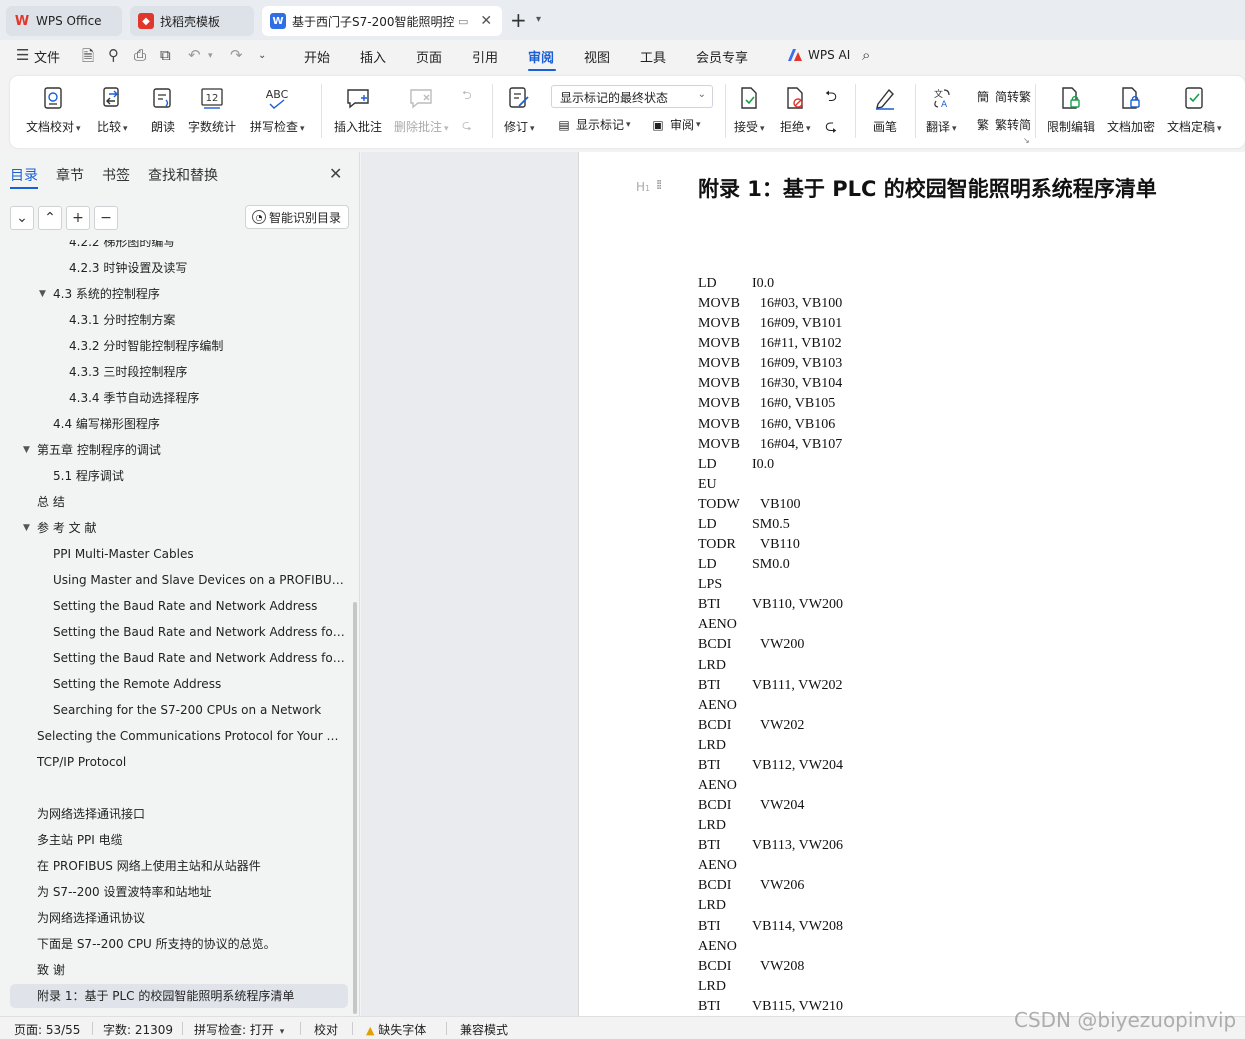 The height and width of the screenshot is (1039, 1245). Describe the element at coordinates (1131, 111) in the screenshot. I see `encrypt-button: 文档加密` at that location.